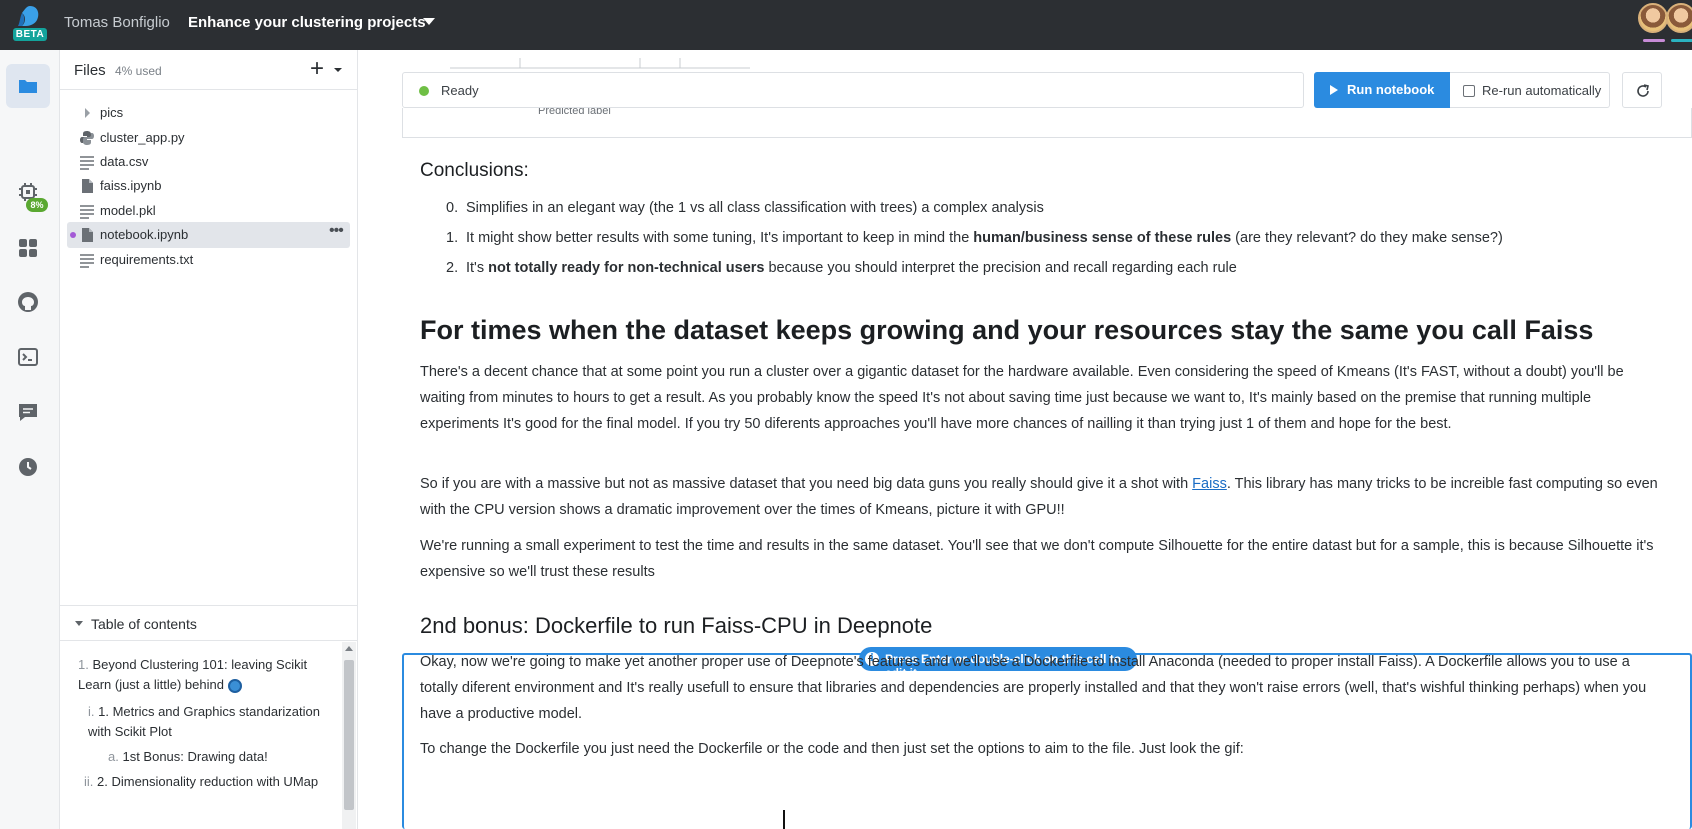 This screenshot has width=1692, height=829. What do you see at coordinates (208, 260) in the screenshot?
I see `file-item-requirements: requirements.txt` at bounding box center [208, 260].